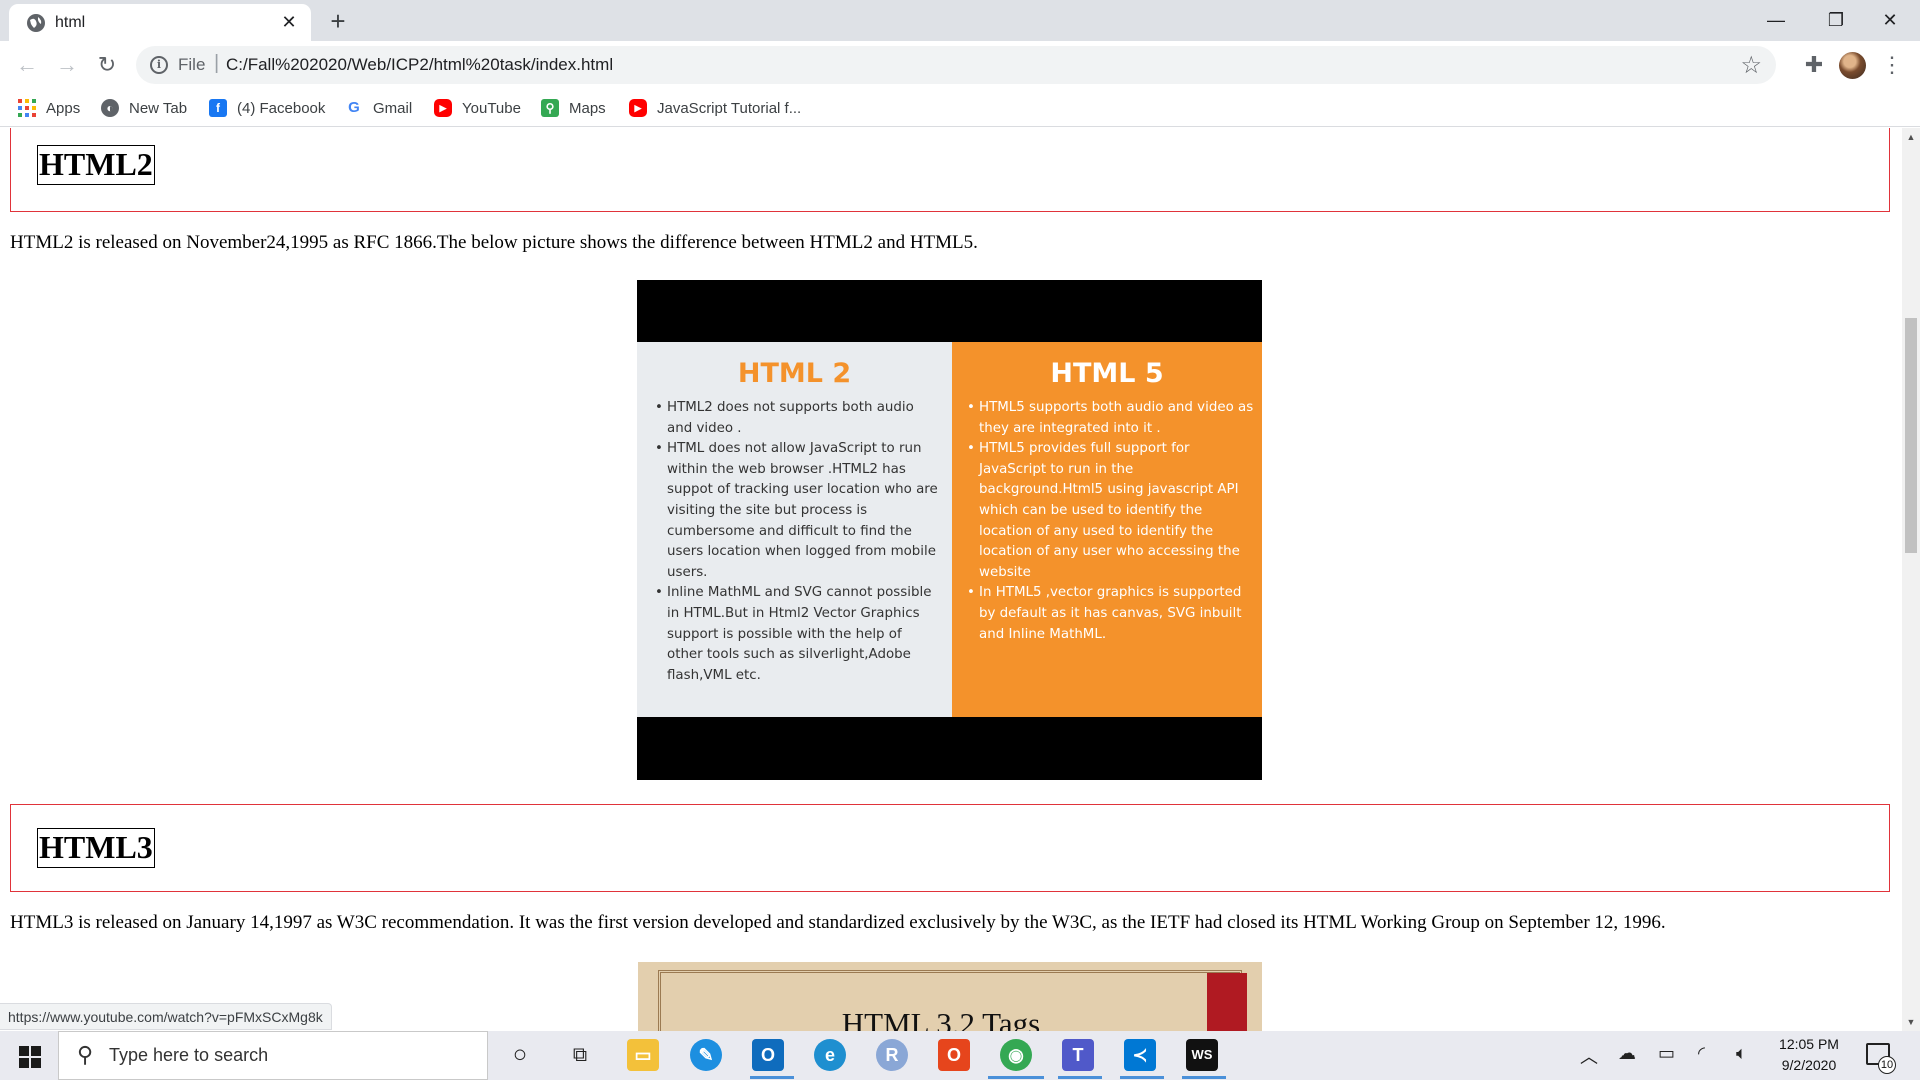  Describe the element at coordinates (160, 22) in the screenshot. I see `browser-tab: html ✕` at that location.